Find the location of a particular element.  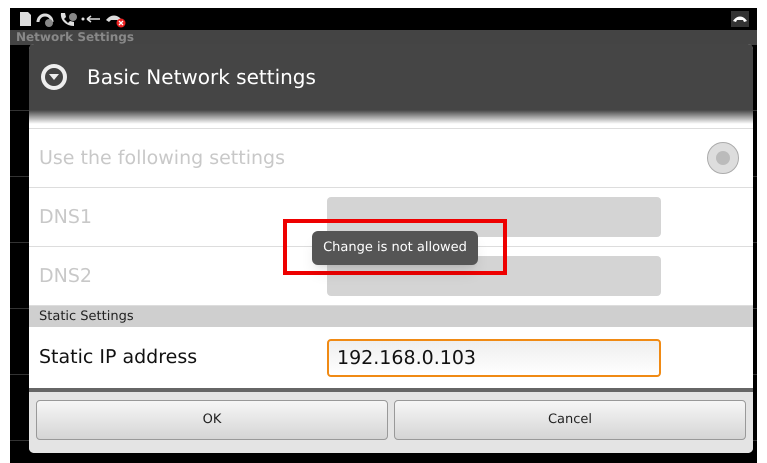

dialog-button: Cancel is located at coordinates (570, 420).